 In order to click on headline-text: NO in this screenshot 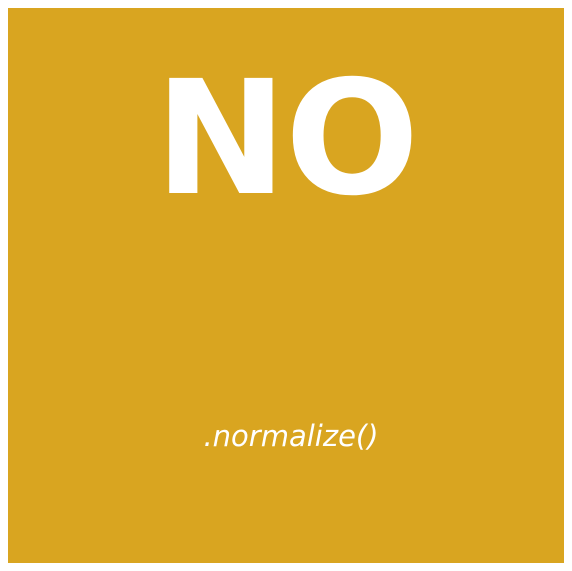, I will do `click(287, 139)`.